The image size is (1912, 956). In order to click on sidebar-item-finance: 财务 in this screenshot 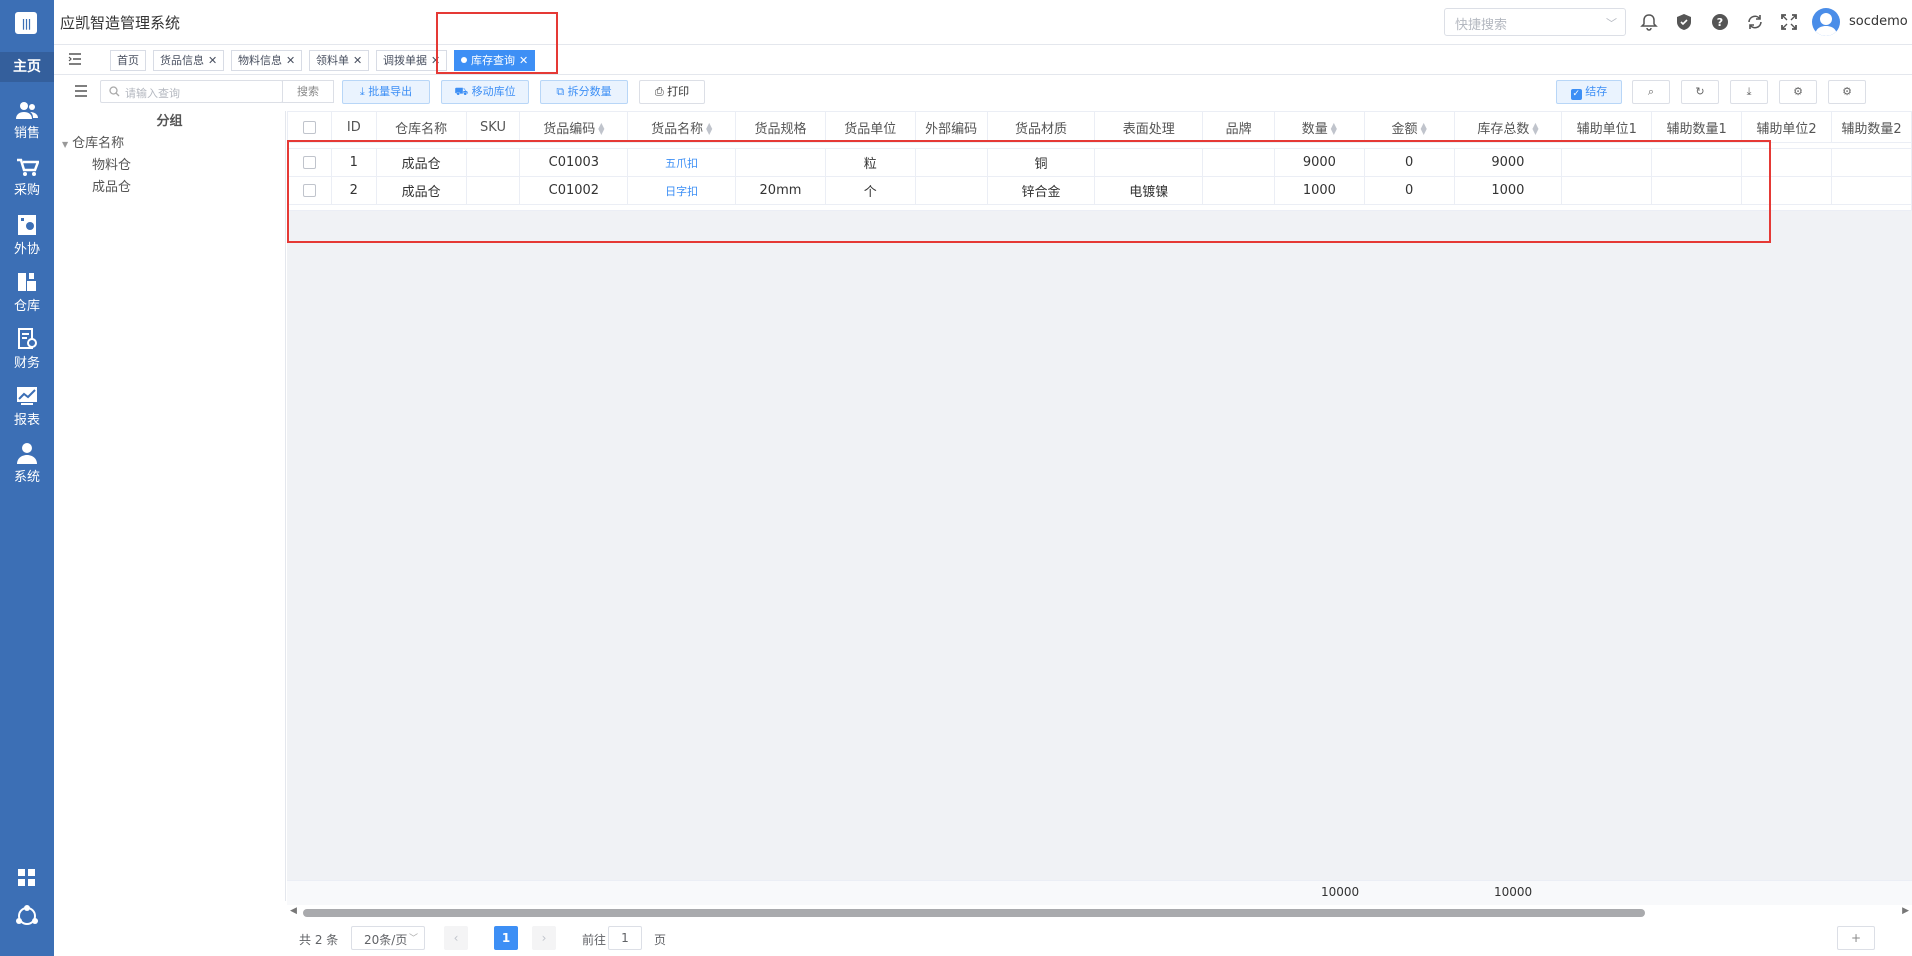, I will do `click(27, 353)`.